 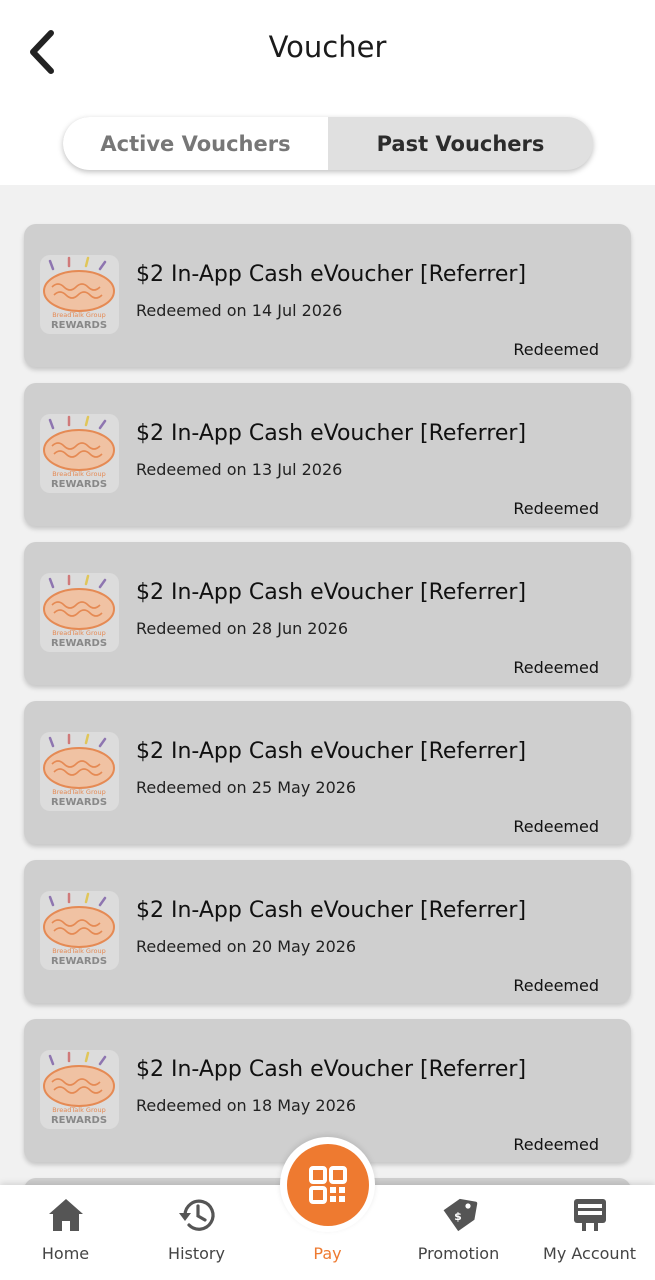 I want to click on account-icon, so click(x=589, y=1215).